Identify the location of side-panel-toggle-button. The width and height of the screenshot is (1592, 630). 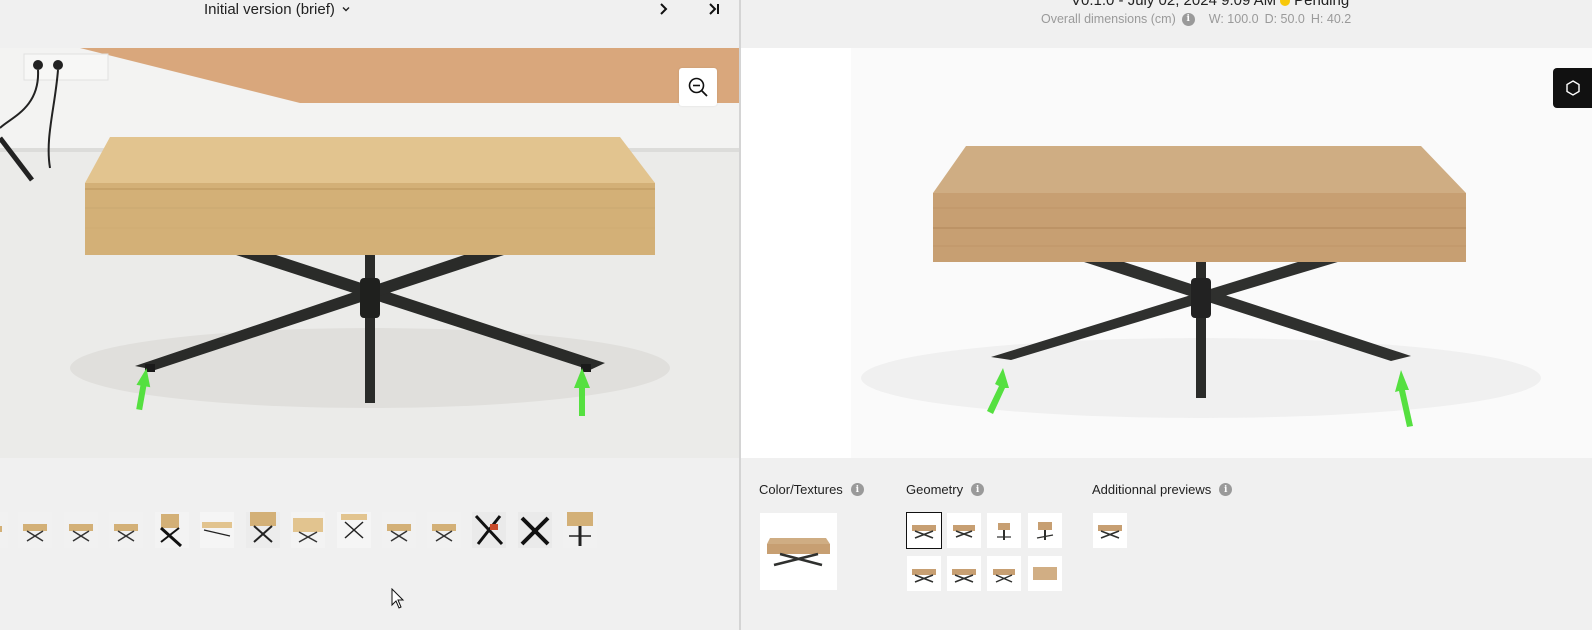
(1572, 88).